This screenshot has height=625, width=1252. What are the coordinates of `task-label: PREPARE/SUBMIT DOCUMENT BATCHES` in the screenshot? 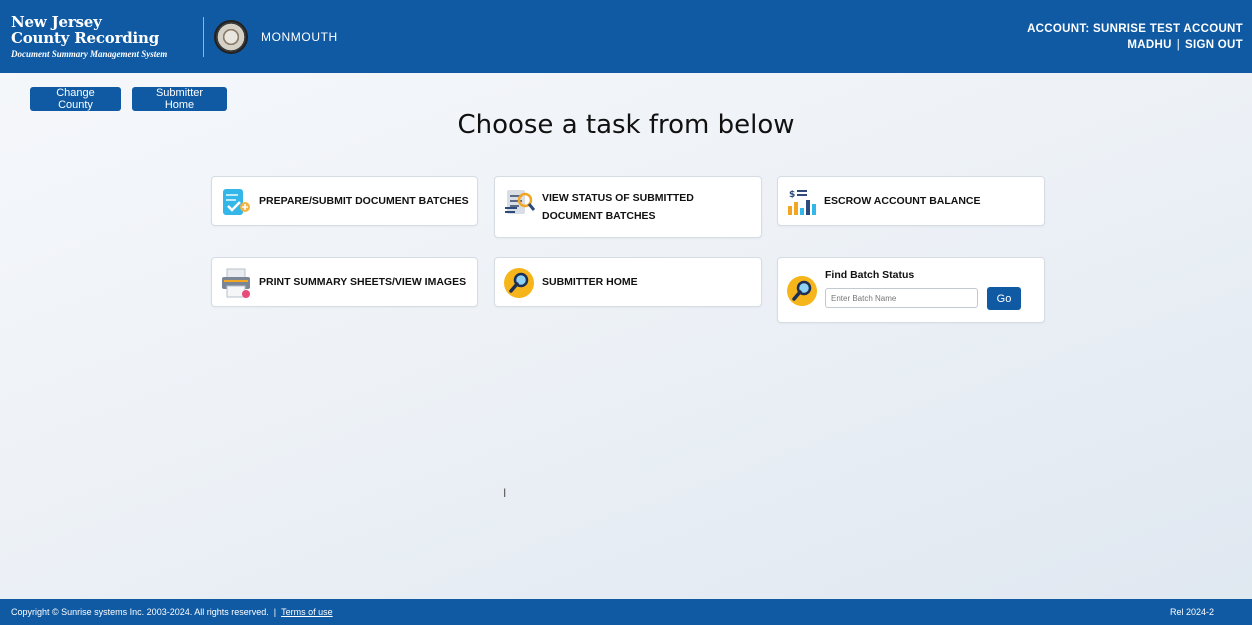 It's located at (364, 201).